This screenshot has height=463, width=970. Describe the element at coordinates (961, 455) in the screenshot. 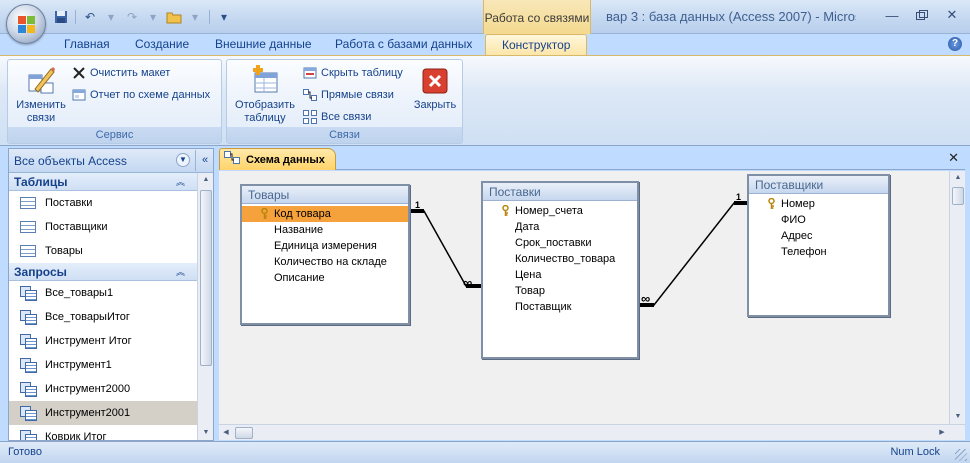

I see `resize-grip-icon` at that location.